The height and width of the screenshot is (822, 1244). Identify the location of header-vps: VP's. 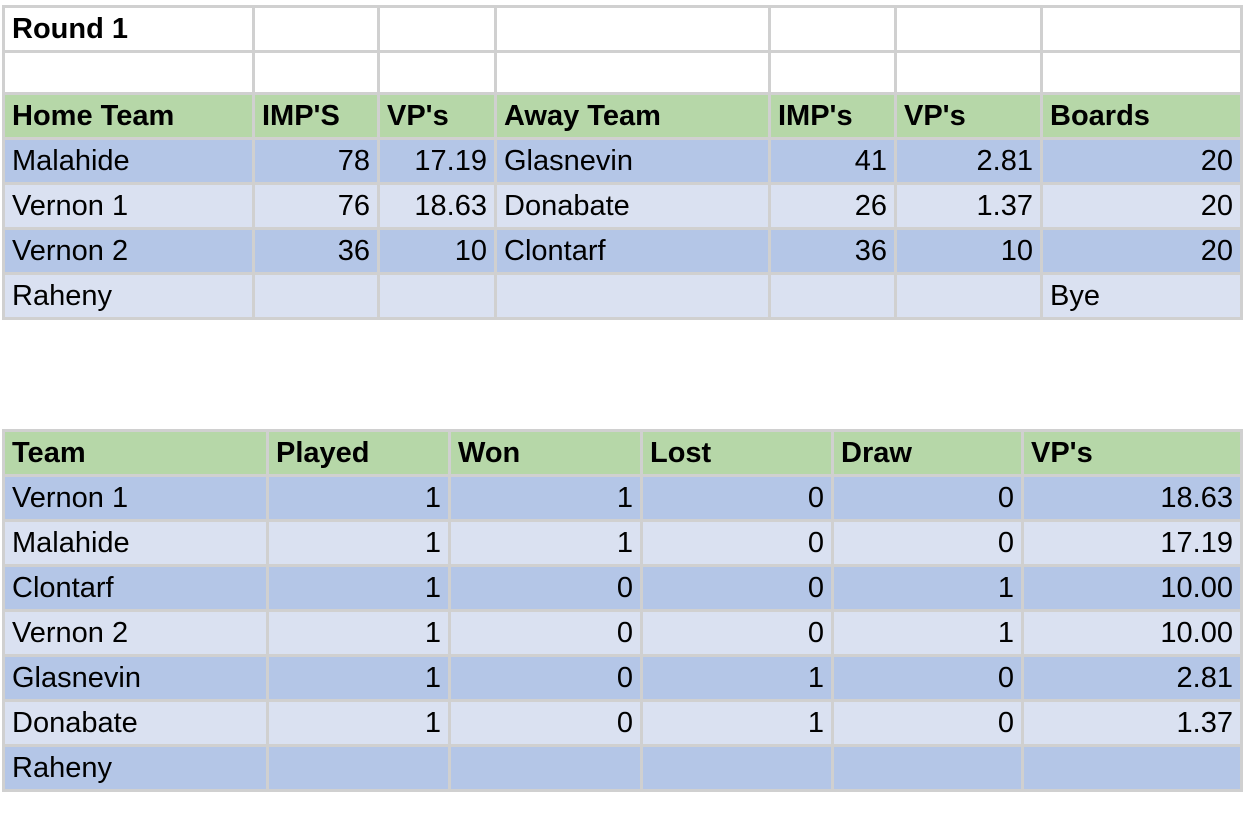
(1132, 453).